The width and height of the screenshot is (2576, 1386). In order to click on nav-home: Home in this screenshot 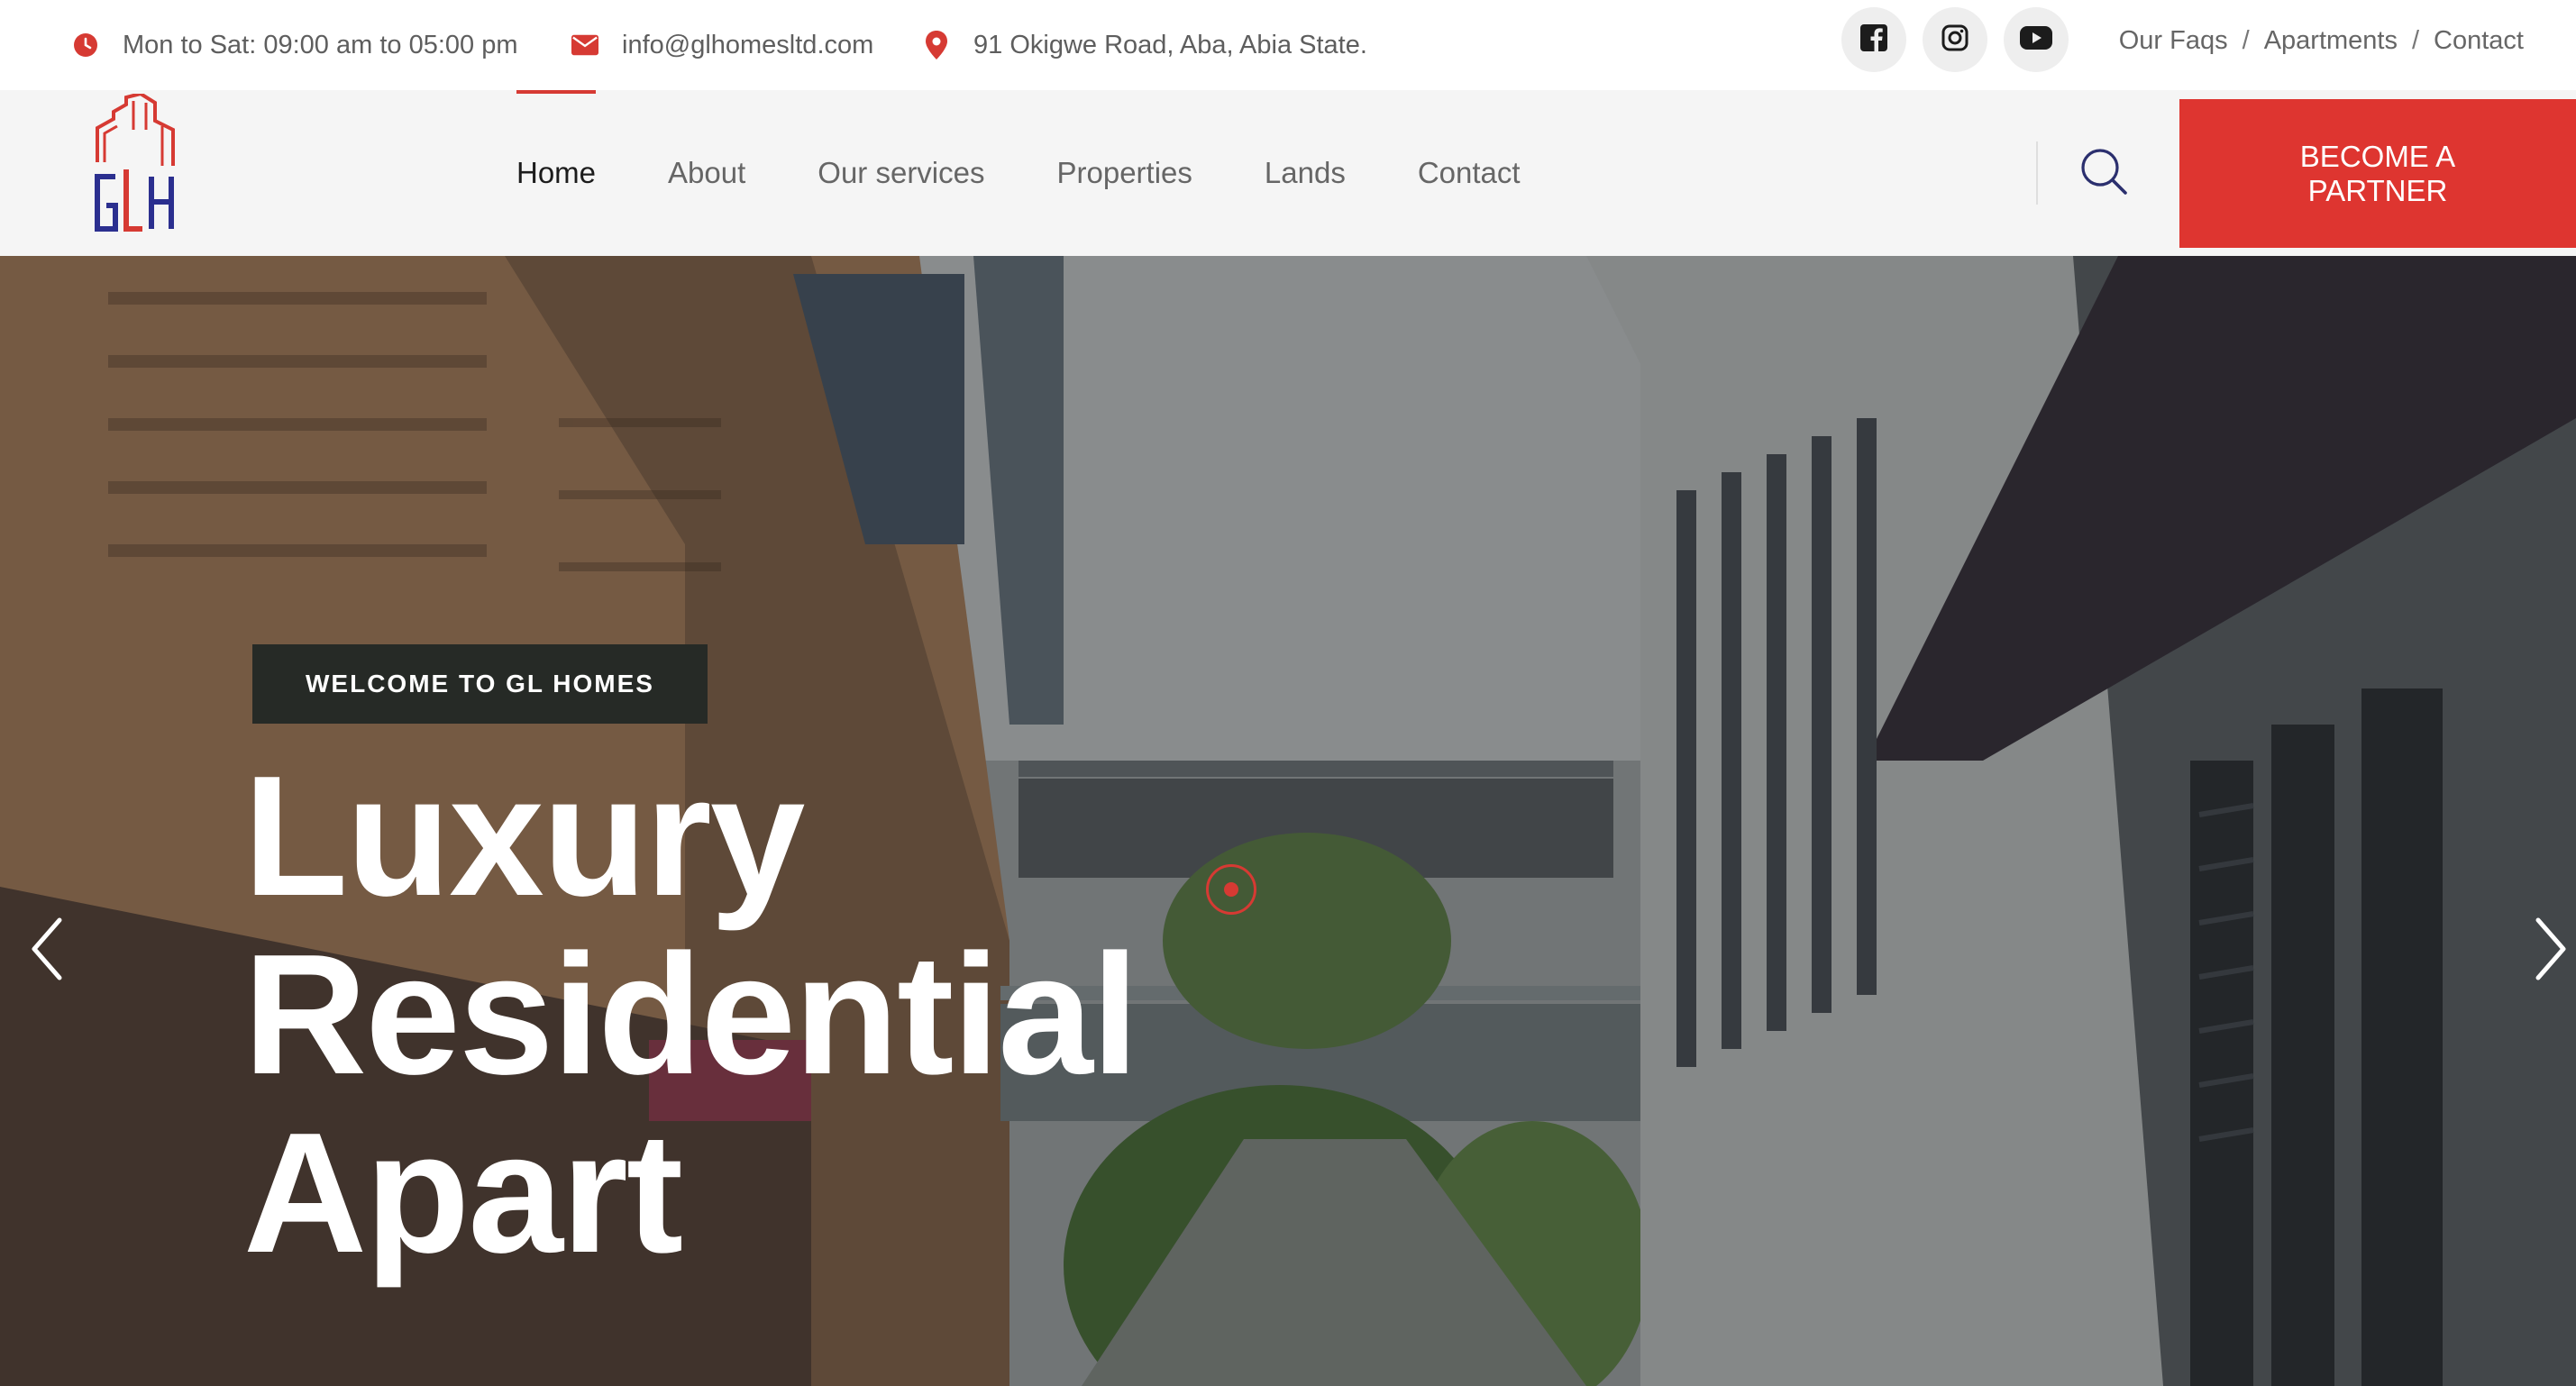, I will do `click(556, 173)`.